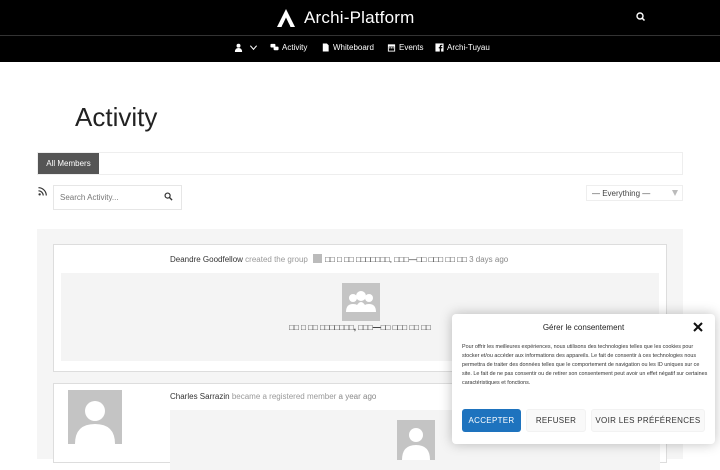 The image size is (720, 470). I want to click on preferences-button: VOIR LES PRÉFÉRENCES, so click(648, 420).